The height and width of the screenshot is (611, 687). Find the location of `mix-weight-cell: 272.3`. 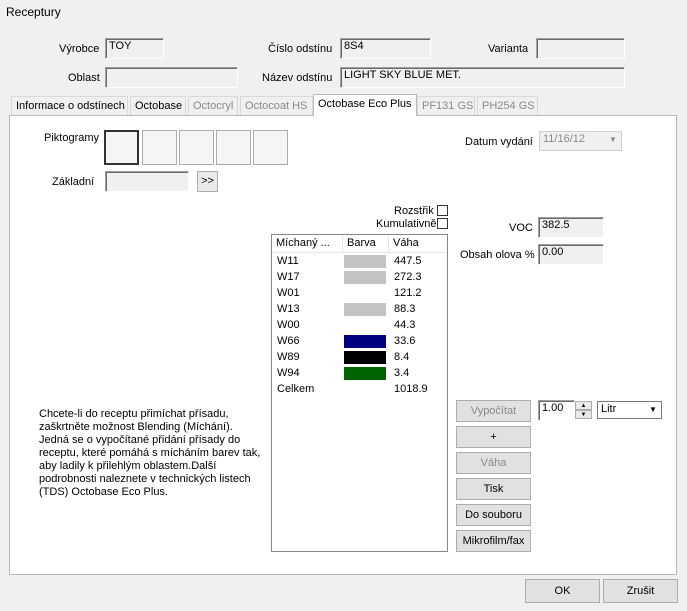

mix-weight-cell: 272.3 is located at coordinates (408, 277).